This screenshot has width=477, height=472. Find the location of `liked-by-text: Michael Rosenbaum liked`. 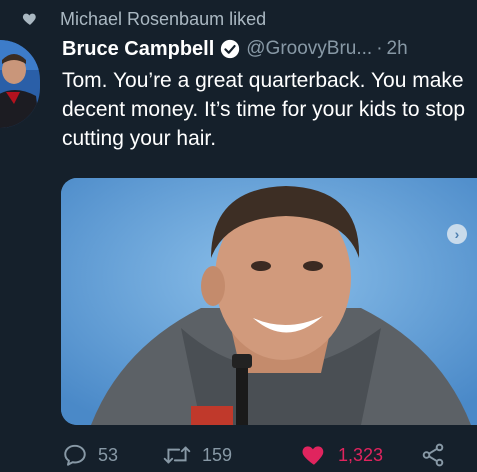

liked-by-text: Michael Rosenbaum liked is located at coordinates (163, 18).